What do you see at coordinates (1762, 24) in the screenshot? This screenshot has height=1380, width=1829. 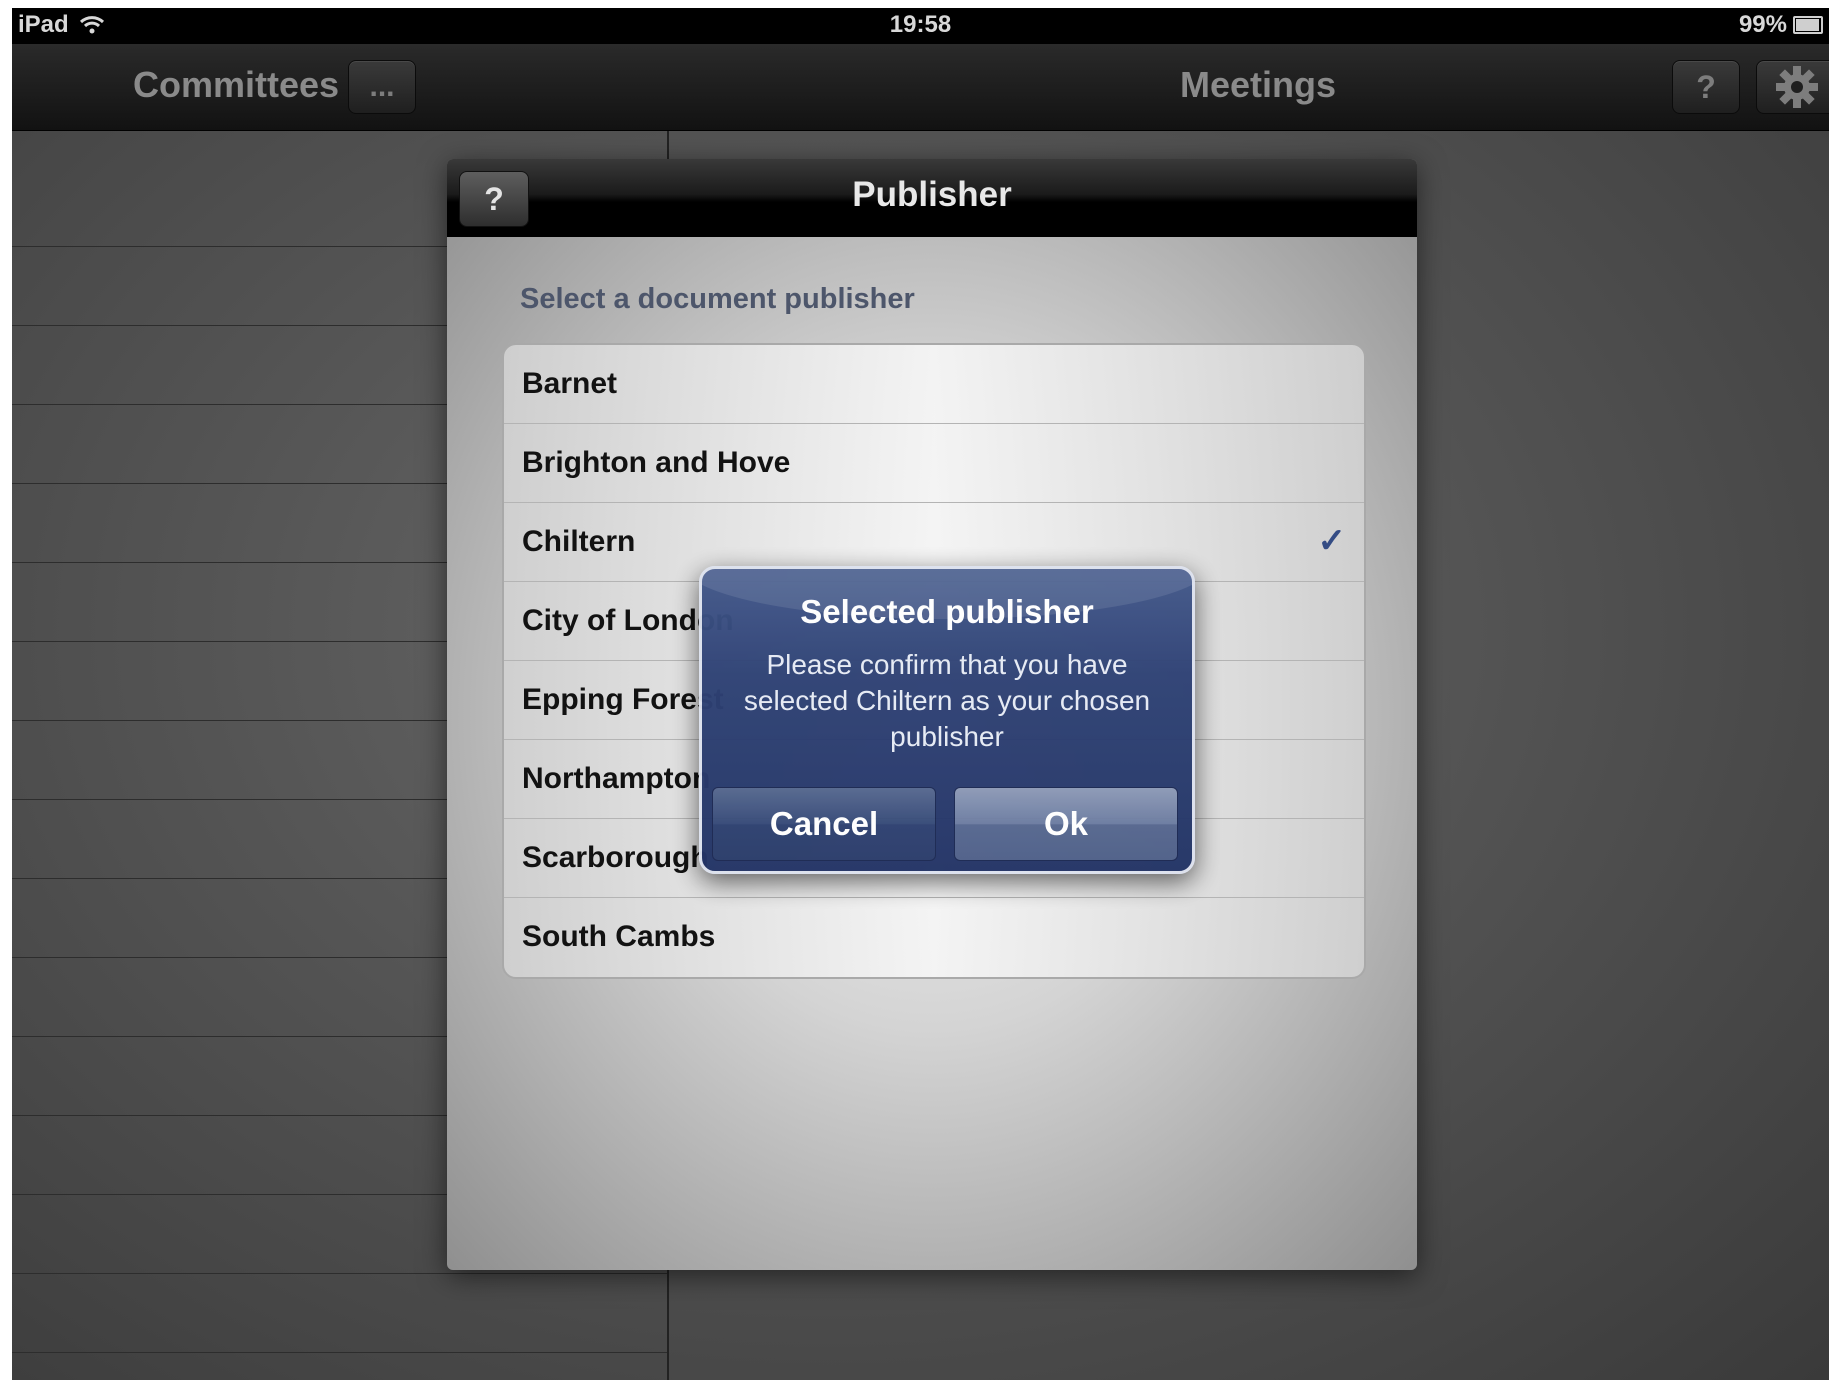 I see `battery-percent: 99%` at bounding box center [1762, 24].